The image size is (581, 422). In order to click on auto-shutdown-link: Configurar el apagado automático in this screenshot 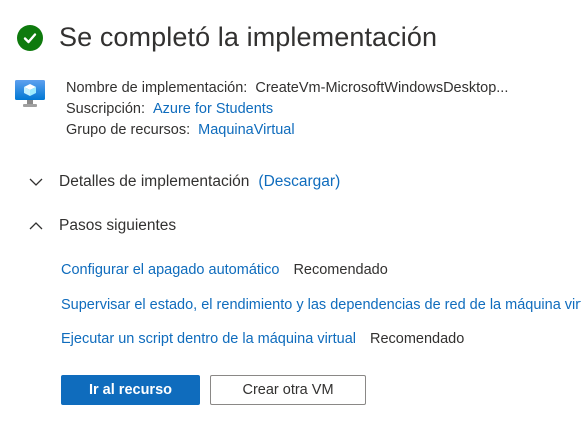, I will do `click(170, 270)`.